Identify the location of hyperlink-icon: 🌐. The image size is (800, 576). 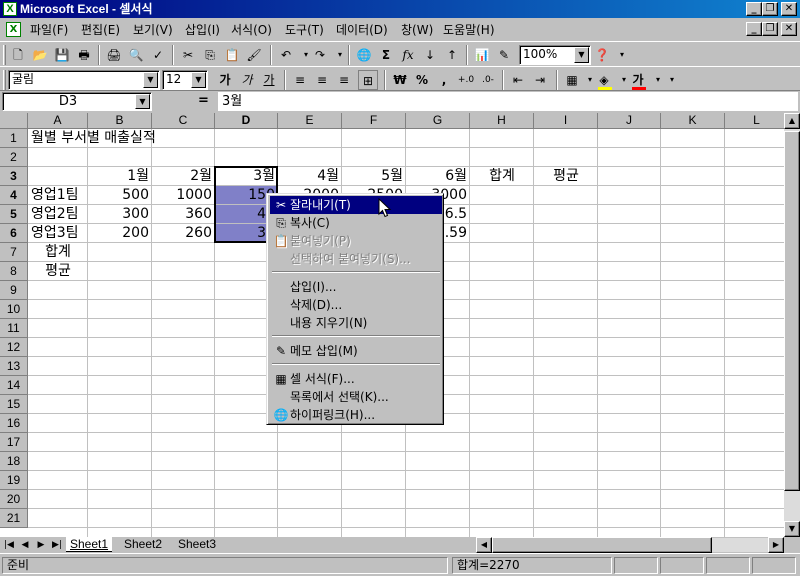
(364, 55).